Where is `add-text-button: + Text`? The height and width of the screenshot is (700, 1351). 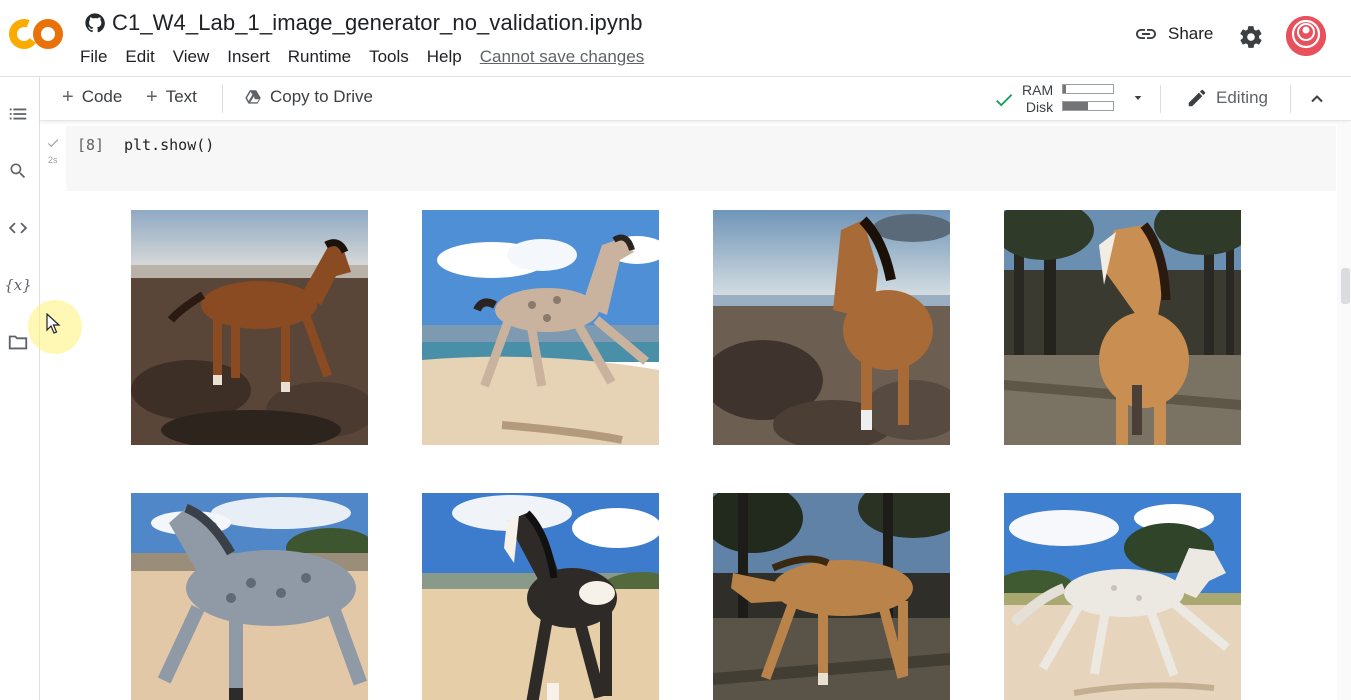 add-text-button: + Text is located at coordinates (171, 97).